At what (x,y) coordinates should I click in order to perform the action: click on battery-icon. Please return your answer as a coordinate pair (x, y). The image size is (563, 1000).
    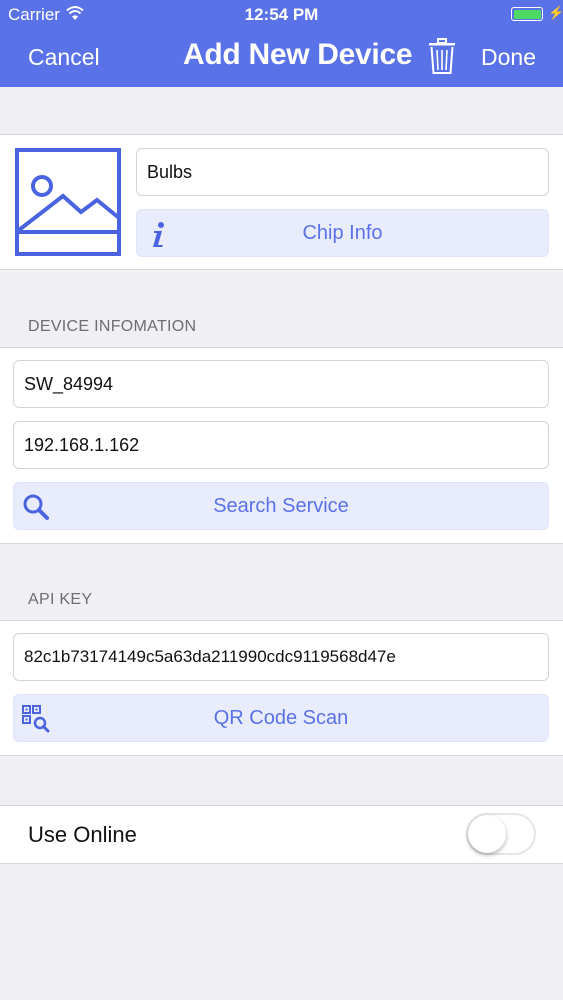
    Looking at the image, I should click on (527, 14).